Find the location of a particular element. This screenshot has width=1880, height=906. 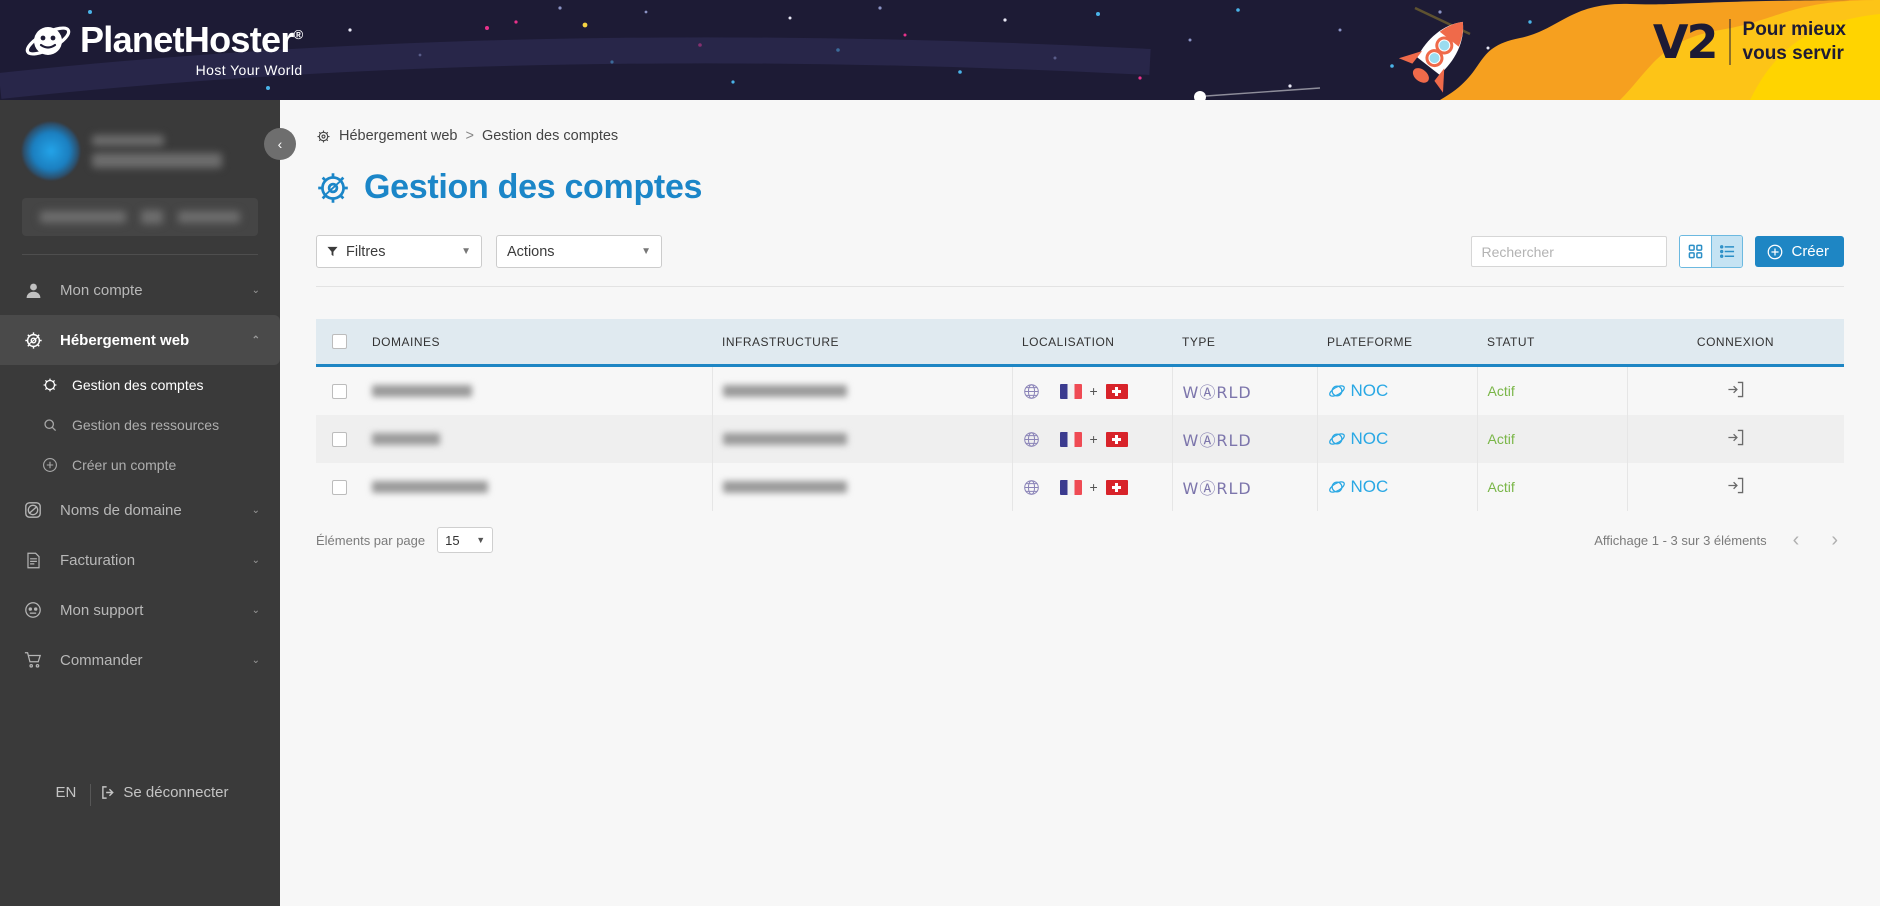

search-input is located at coordinates (1572, 251).